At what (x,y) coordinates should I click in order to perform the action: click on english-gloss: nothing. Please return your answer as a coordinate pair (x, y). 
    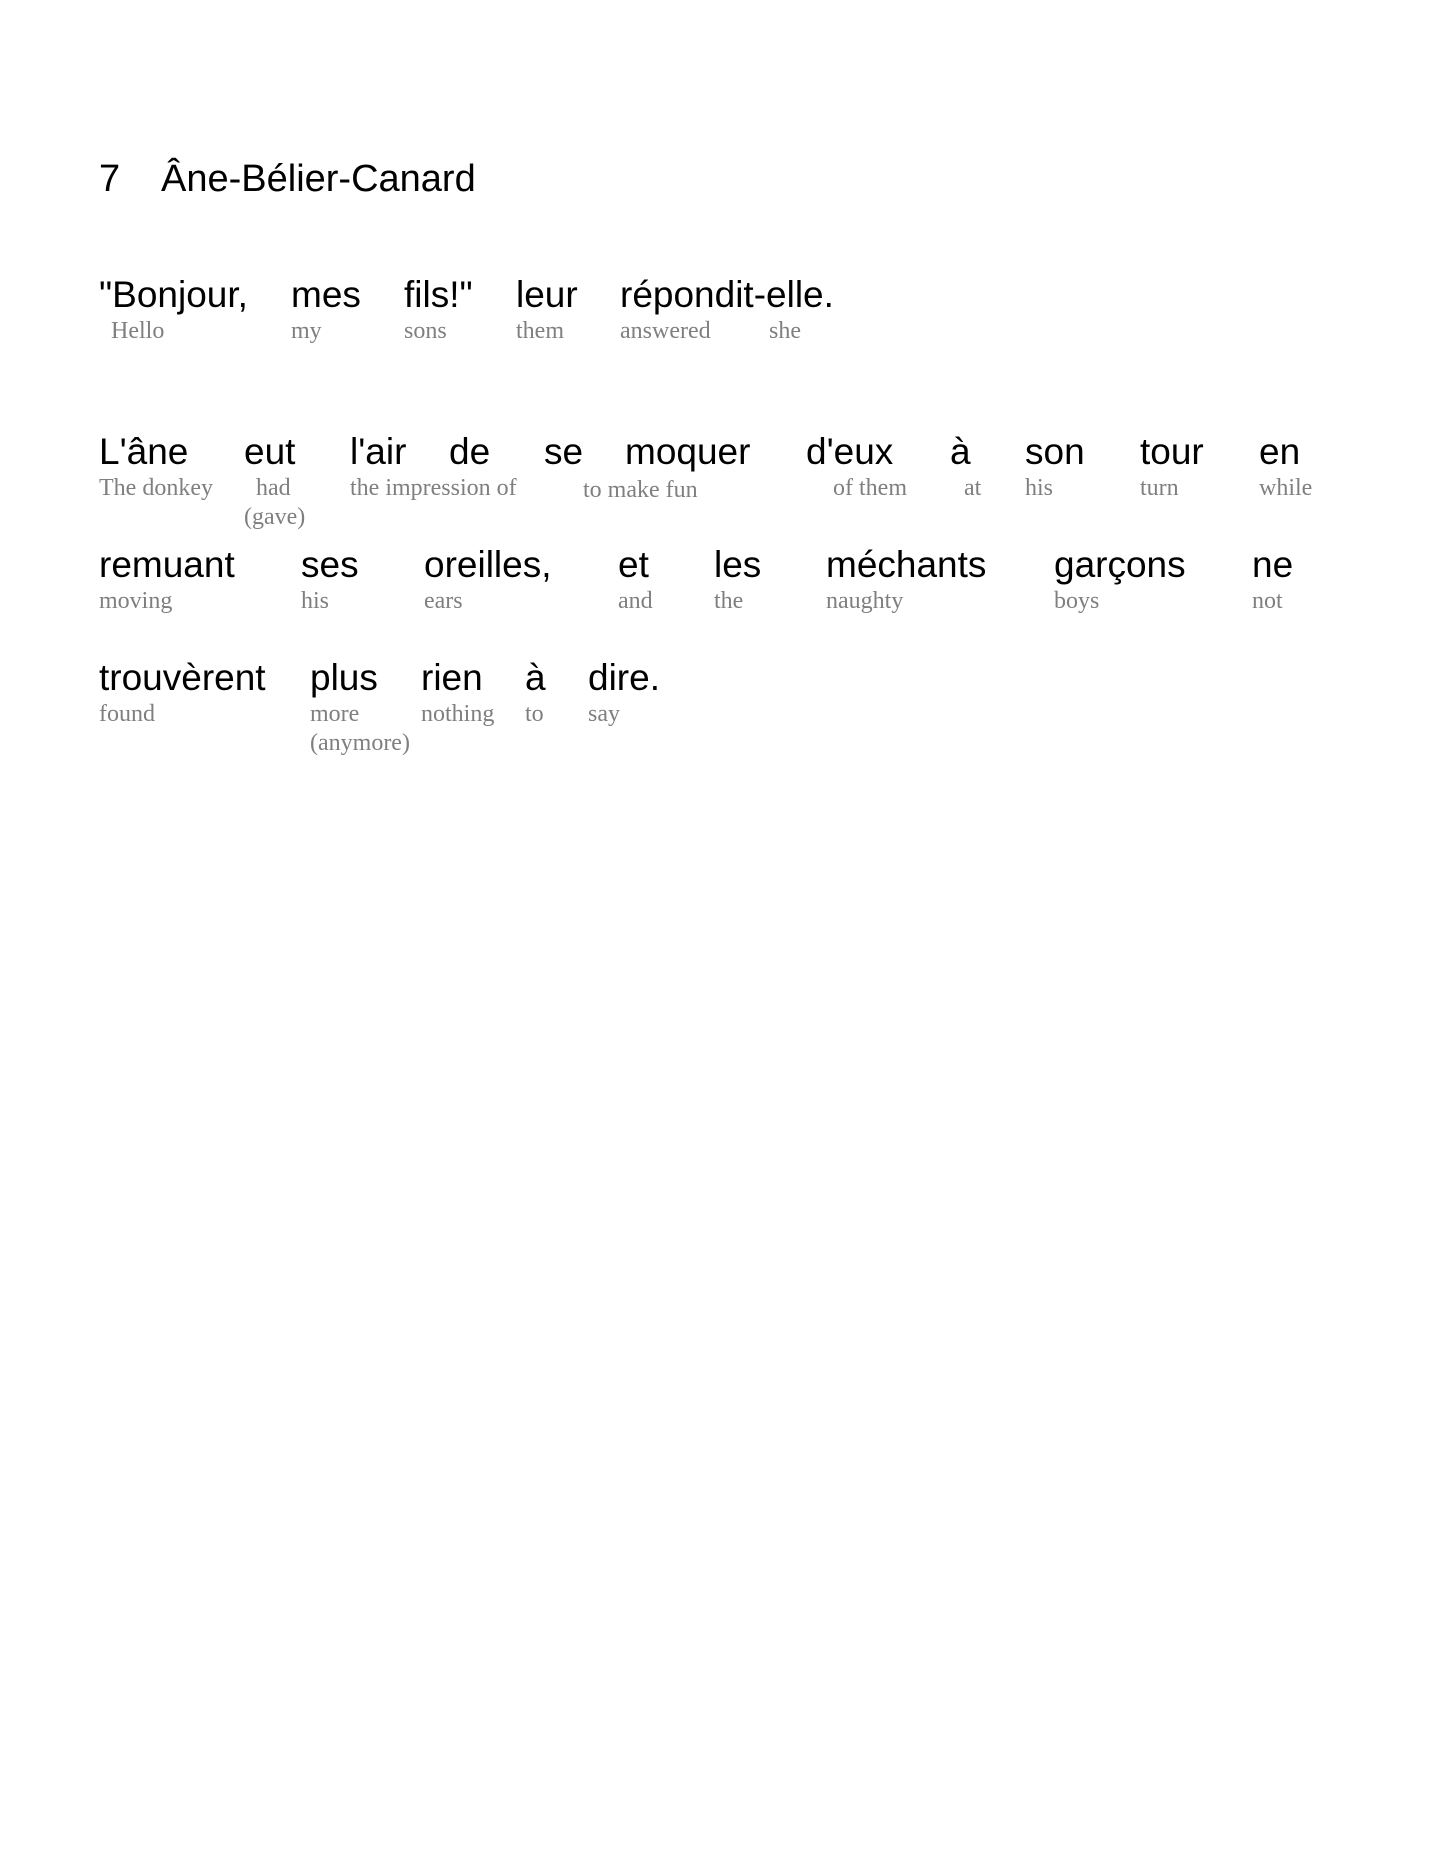
    Looking at the image, I should click on (458, 714).